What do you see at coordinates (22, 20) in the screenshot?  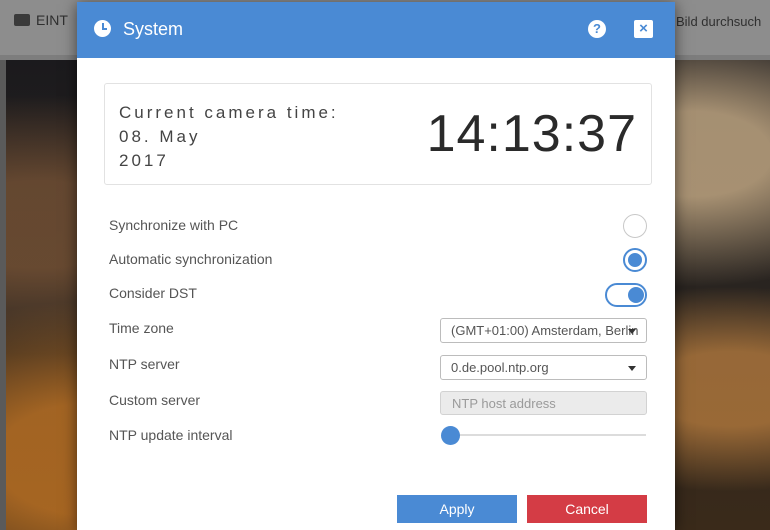 I see `camera-icon` at bounding box center [22, 20].